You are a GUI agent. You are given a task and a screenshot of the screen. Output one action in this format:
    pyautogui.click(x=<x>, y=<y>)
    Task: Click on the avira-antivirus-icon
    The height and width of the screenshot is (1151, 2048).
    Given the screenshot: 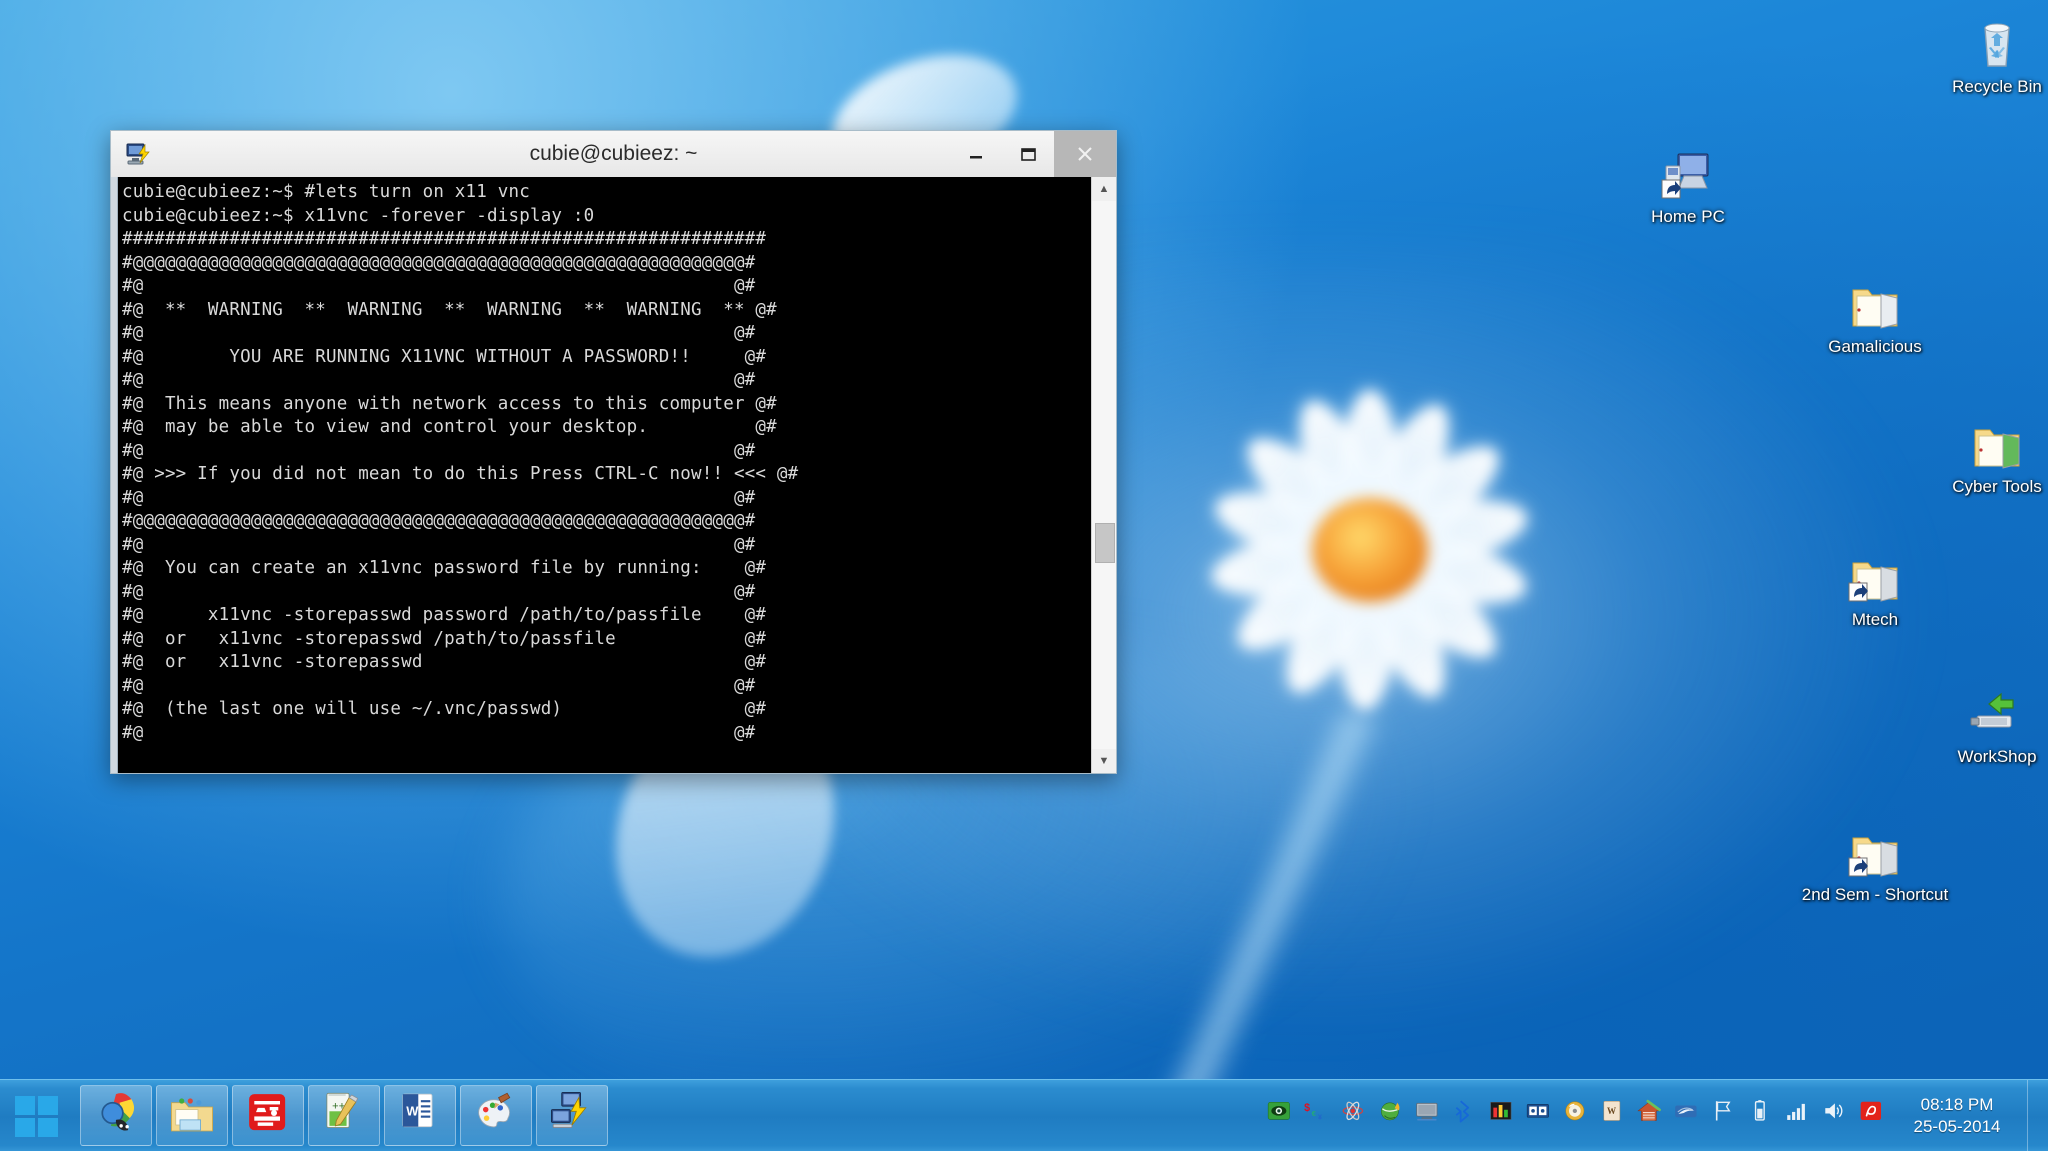 What is the action you would take?
    pyautogui.click(x=1873, y=1115)
    